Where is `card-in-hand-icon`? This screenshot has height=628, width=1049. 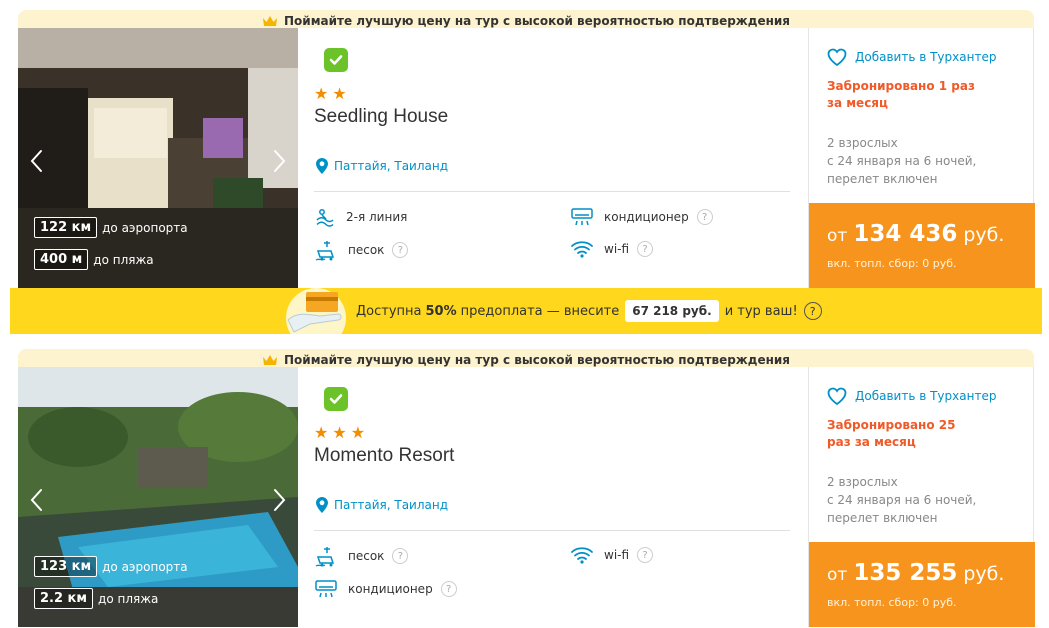 card-in-hand-icon is located at coordinates (316, 311).